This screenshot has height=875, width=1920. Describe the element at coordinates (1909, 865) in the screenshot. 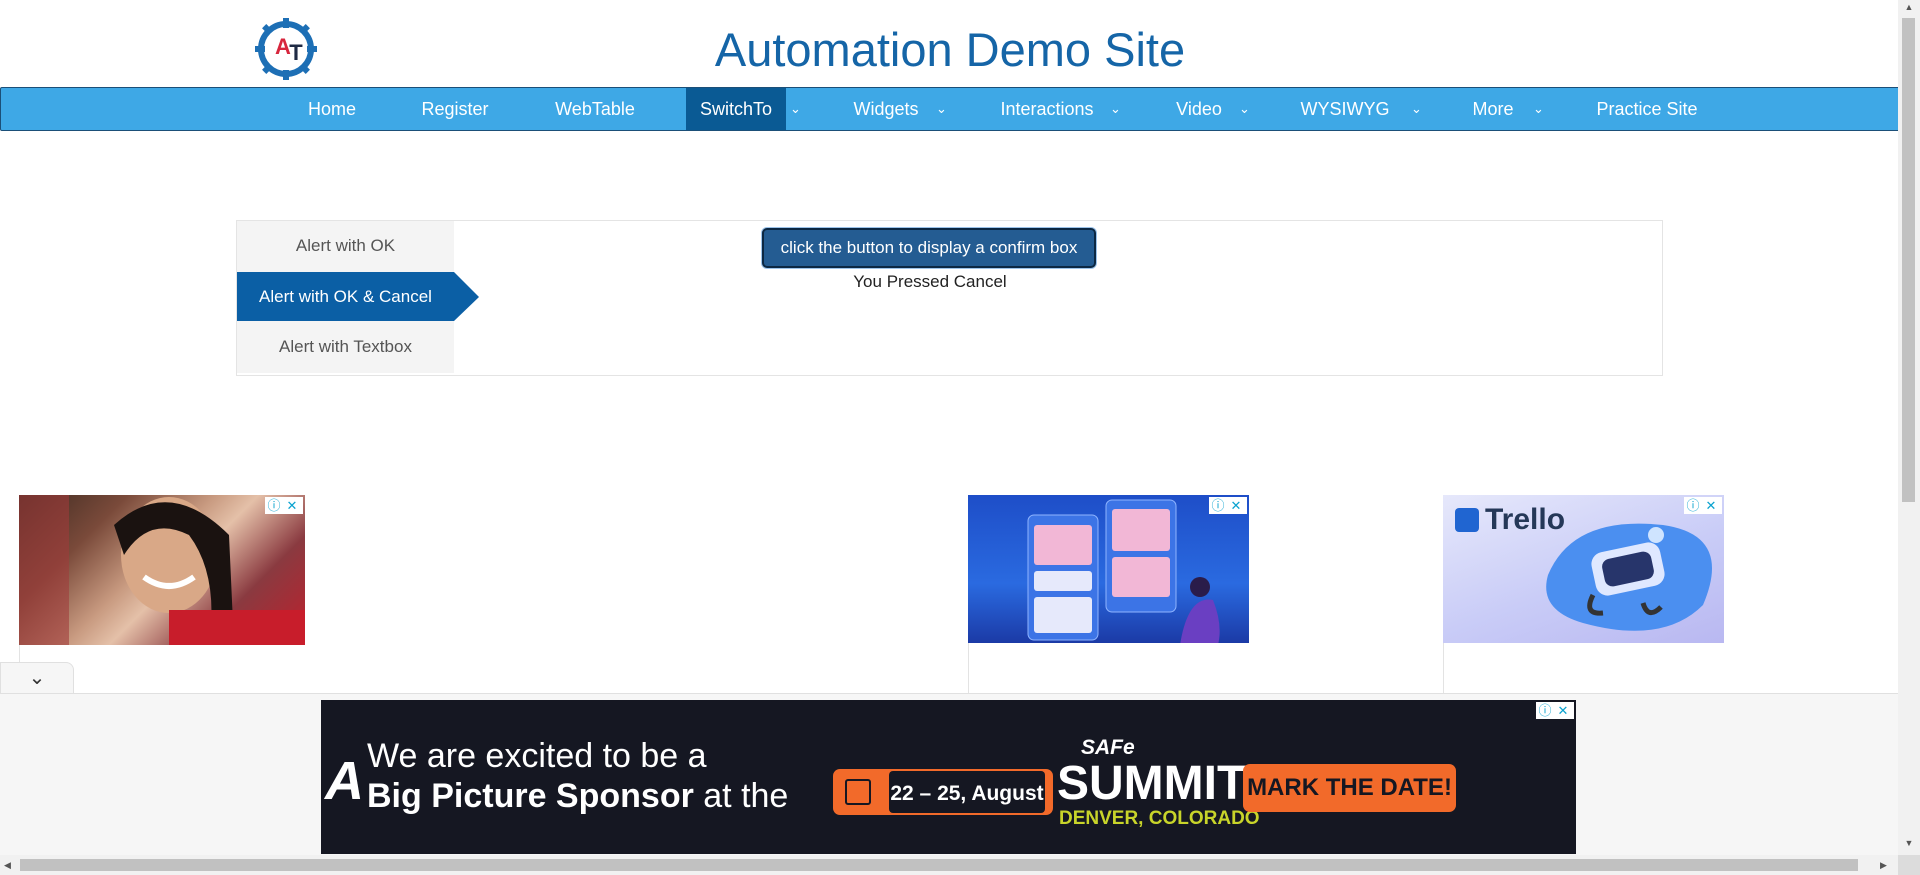

I see `scrollbar-corner` at that location.